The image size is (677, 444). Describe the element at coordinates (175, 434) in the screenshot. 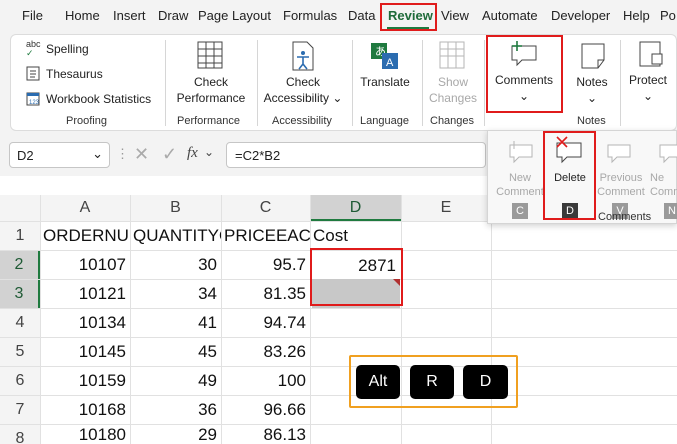

I see `cell-b8: 29` at that location.